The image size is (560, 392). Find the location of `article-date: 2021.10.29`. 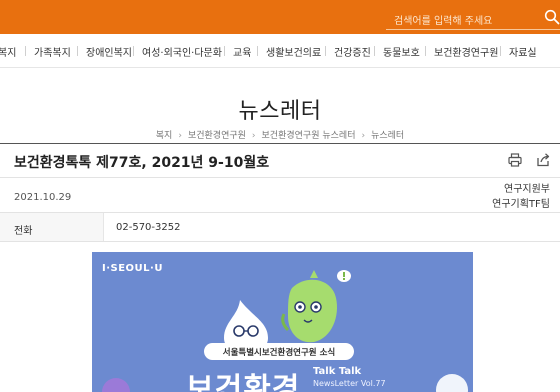

article-date: 2021.10.29 is located at coordinates (43, 197).